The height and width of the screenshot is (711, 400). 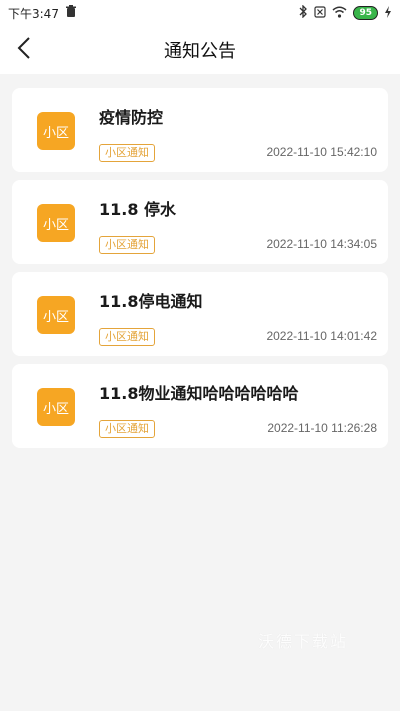 I want to click on sim-blocked-icon, so click(x=320, y=13).